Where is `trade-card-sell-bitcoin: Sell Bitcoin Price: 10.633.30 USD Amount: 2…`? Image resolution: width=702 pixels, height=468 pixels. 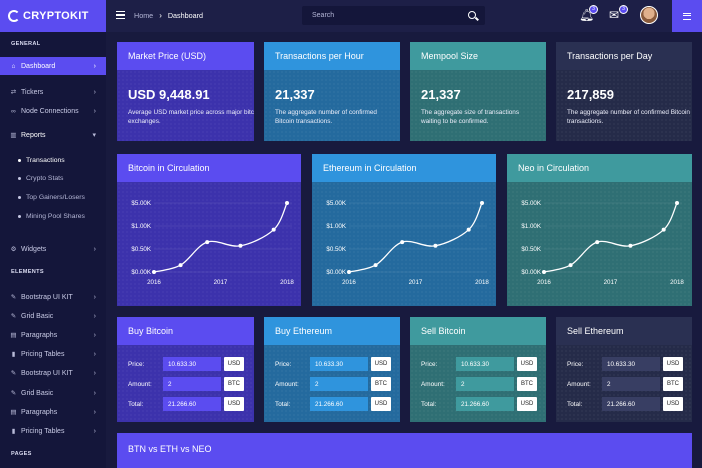 trade-card-sell-bitcoin: Sell Bitcoin Price: 10.633.30 USD Amount: 2… is located at coordinates (478, 369).